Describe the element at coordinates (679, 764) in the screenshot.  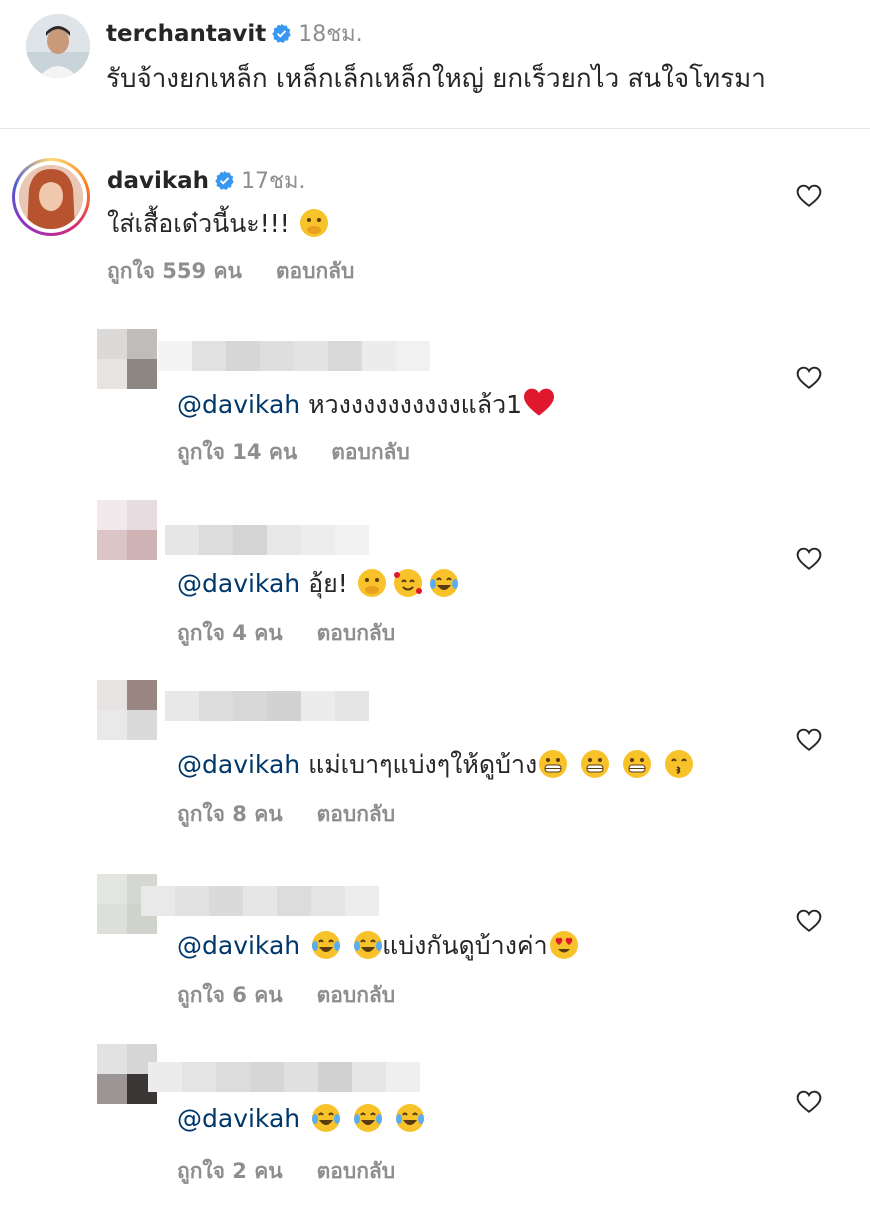
I see `kissing-face-emoji-icon` at that location.